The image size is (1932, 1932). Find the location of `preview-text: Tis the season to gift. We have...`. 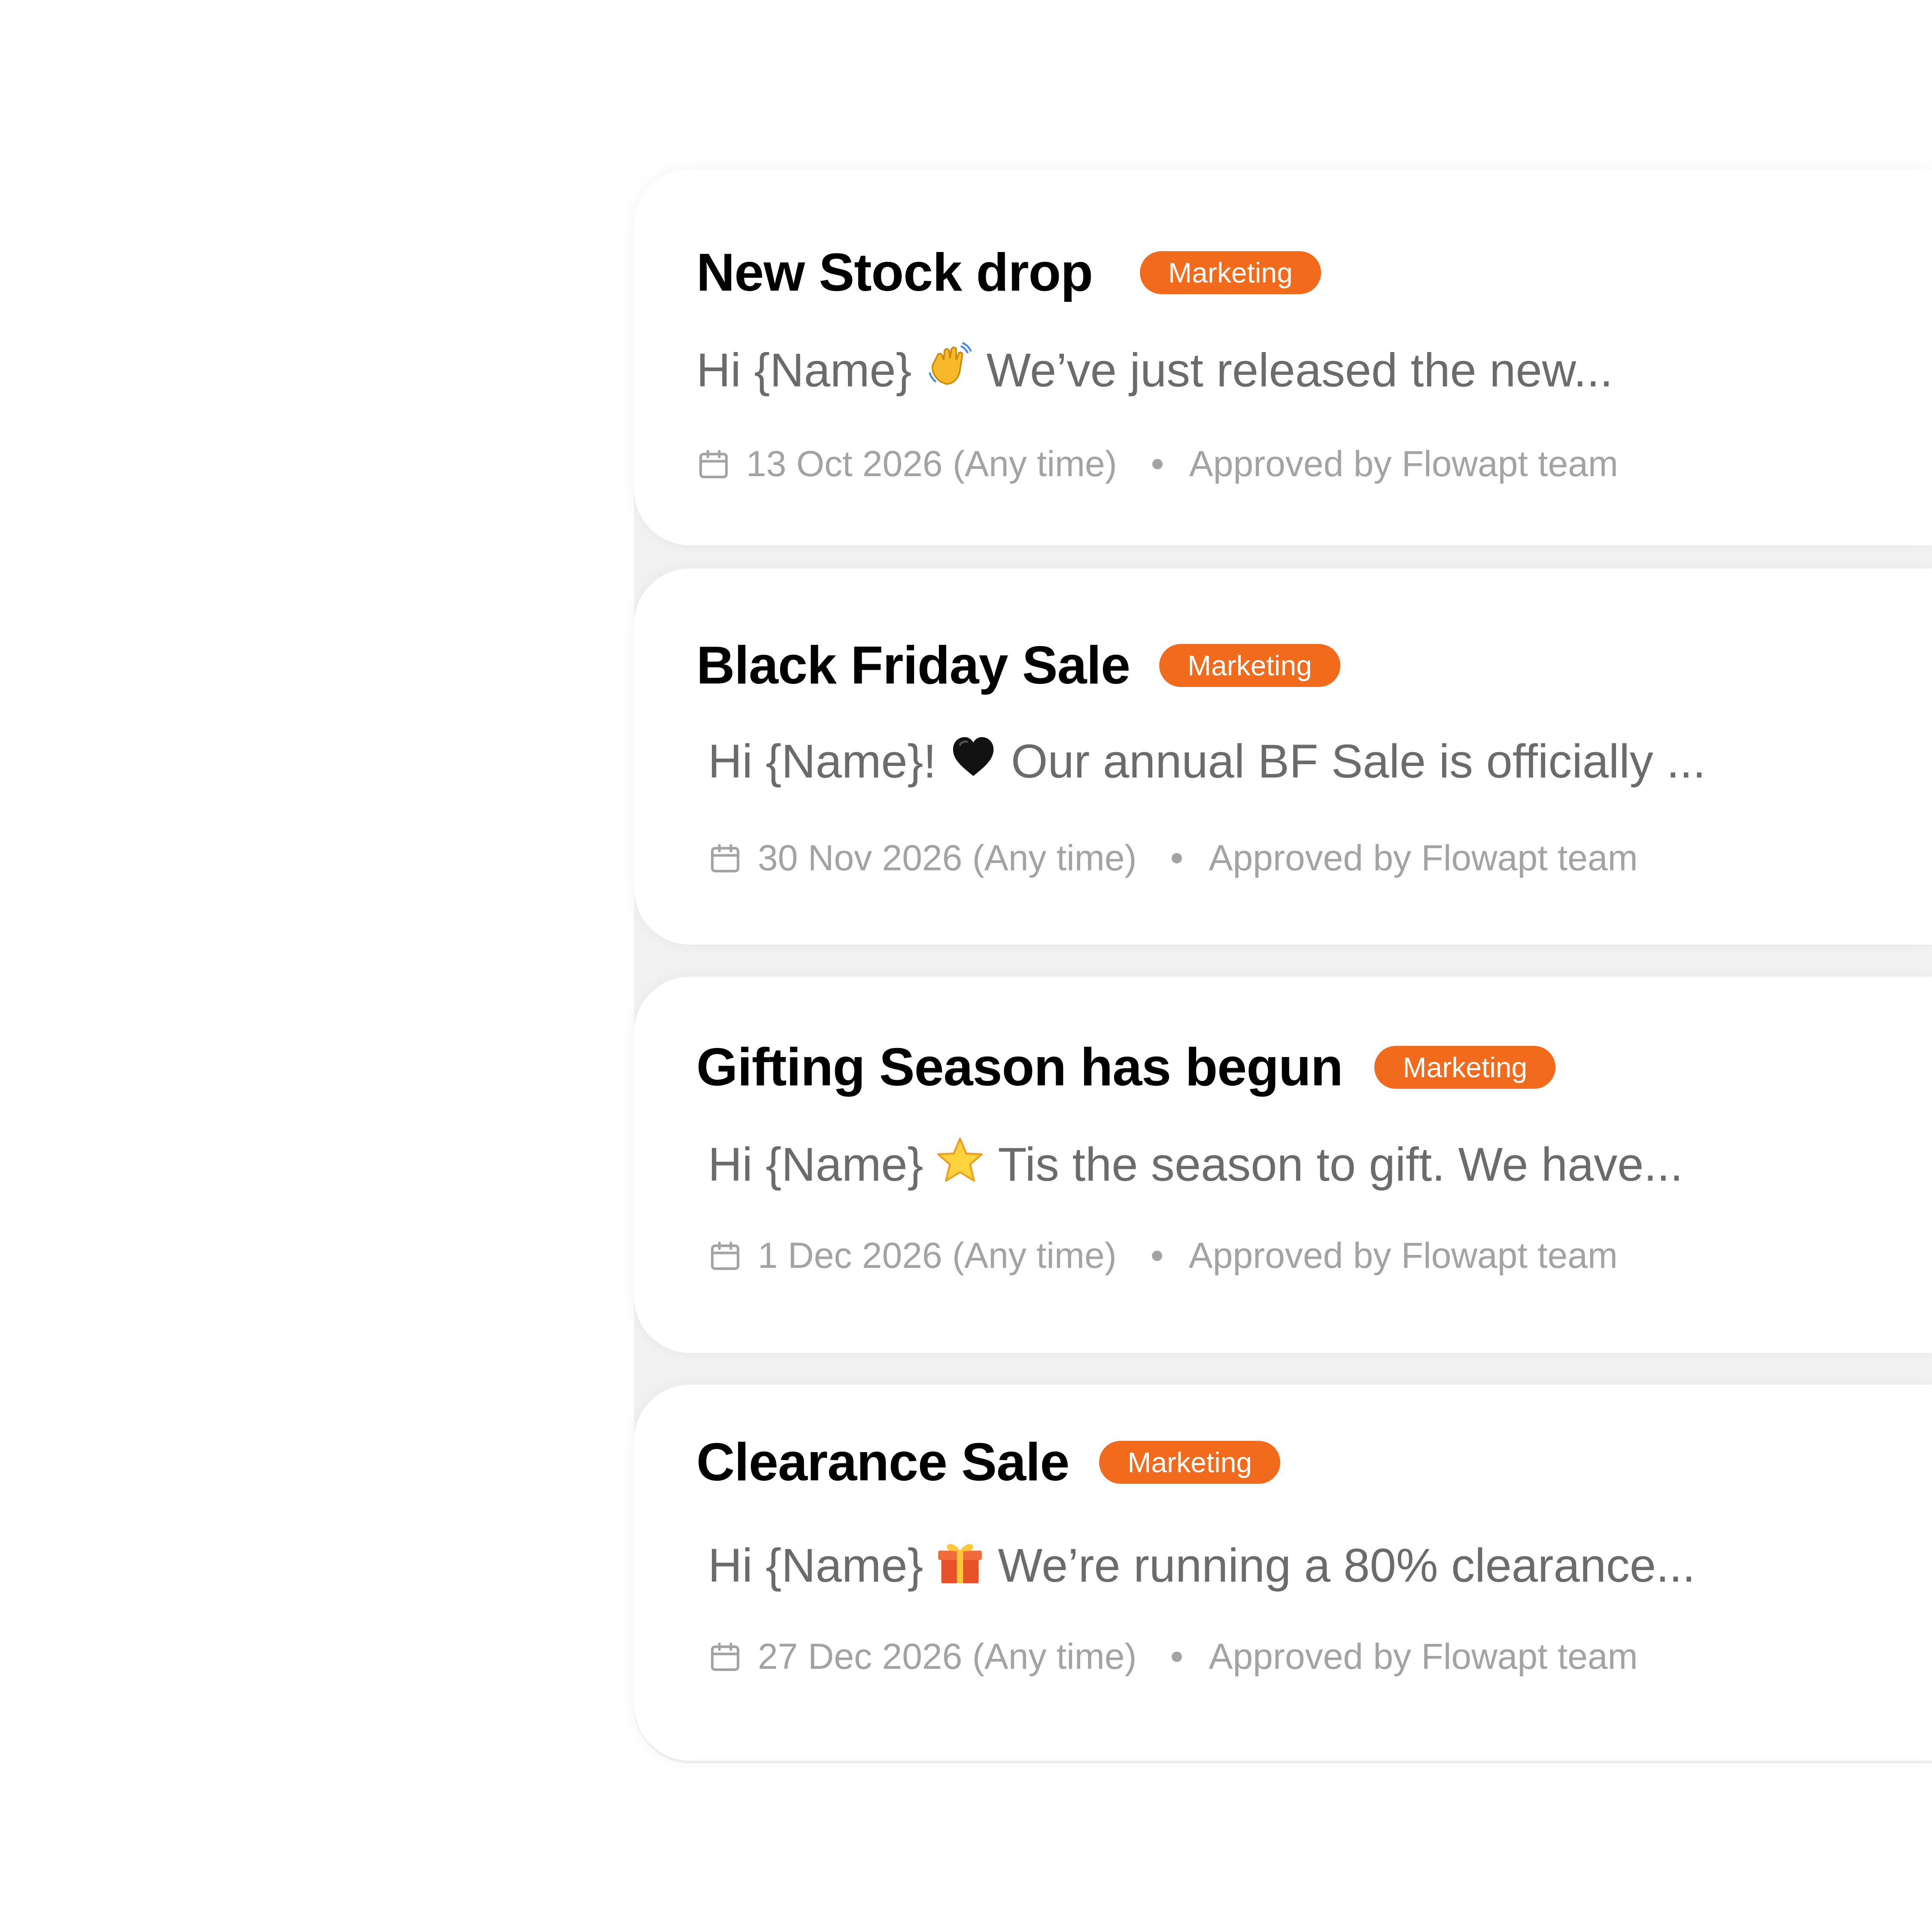

preview-text: Tis the season to gift. We have... is located at coordinates (1341, 1164).